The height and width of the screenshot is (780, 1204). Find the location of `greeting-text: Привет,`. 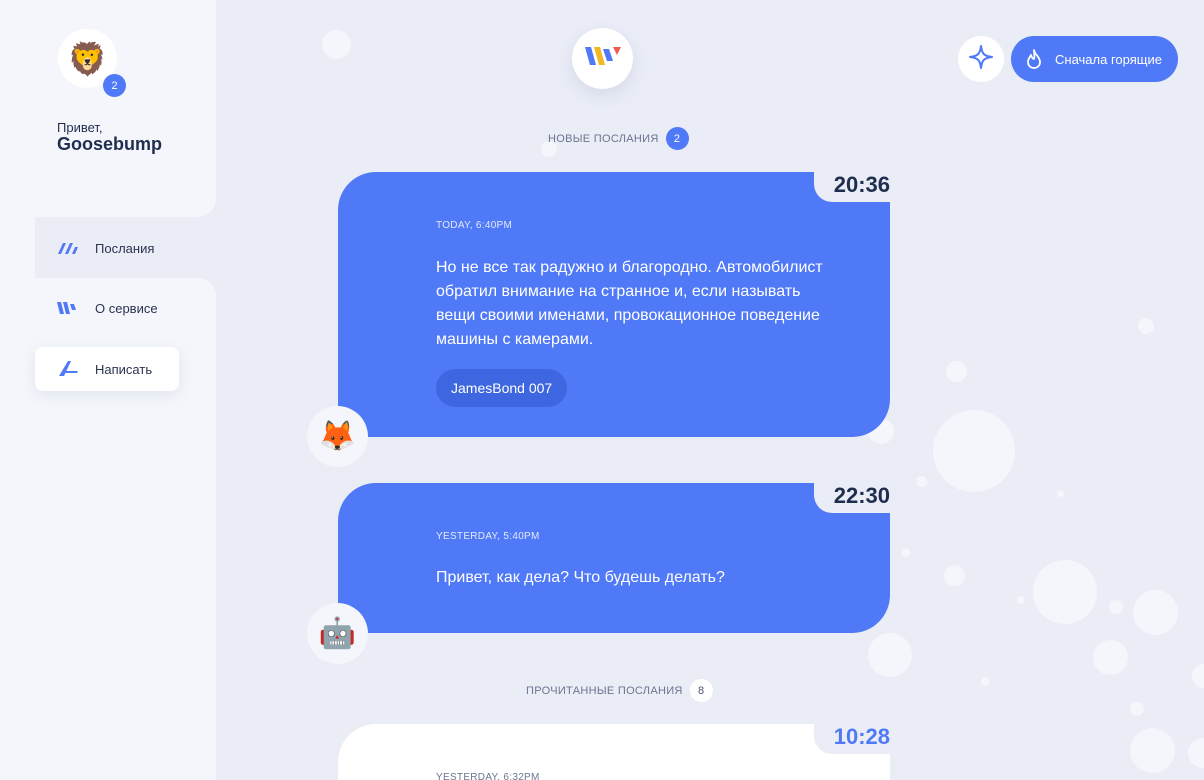

greeting-text: Привет, is located at coordinates (80, 127).